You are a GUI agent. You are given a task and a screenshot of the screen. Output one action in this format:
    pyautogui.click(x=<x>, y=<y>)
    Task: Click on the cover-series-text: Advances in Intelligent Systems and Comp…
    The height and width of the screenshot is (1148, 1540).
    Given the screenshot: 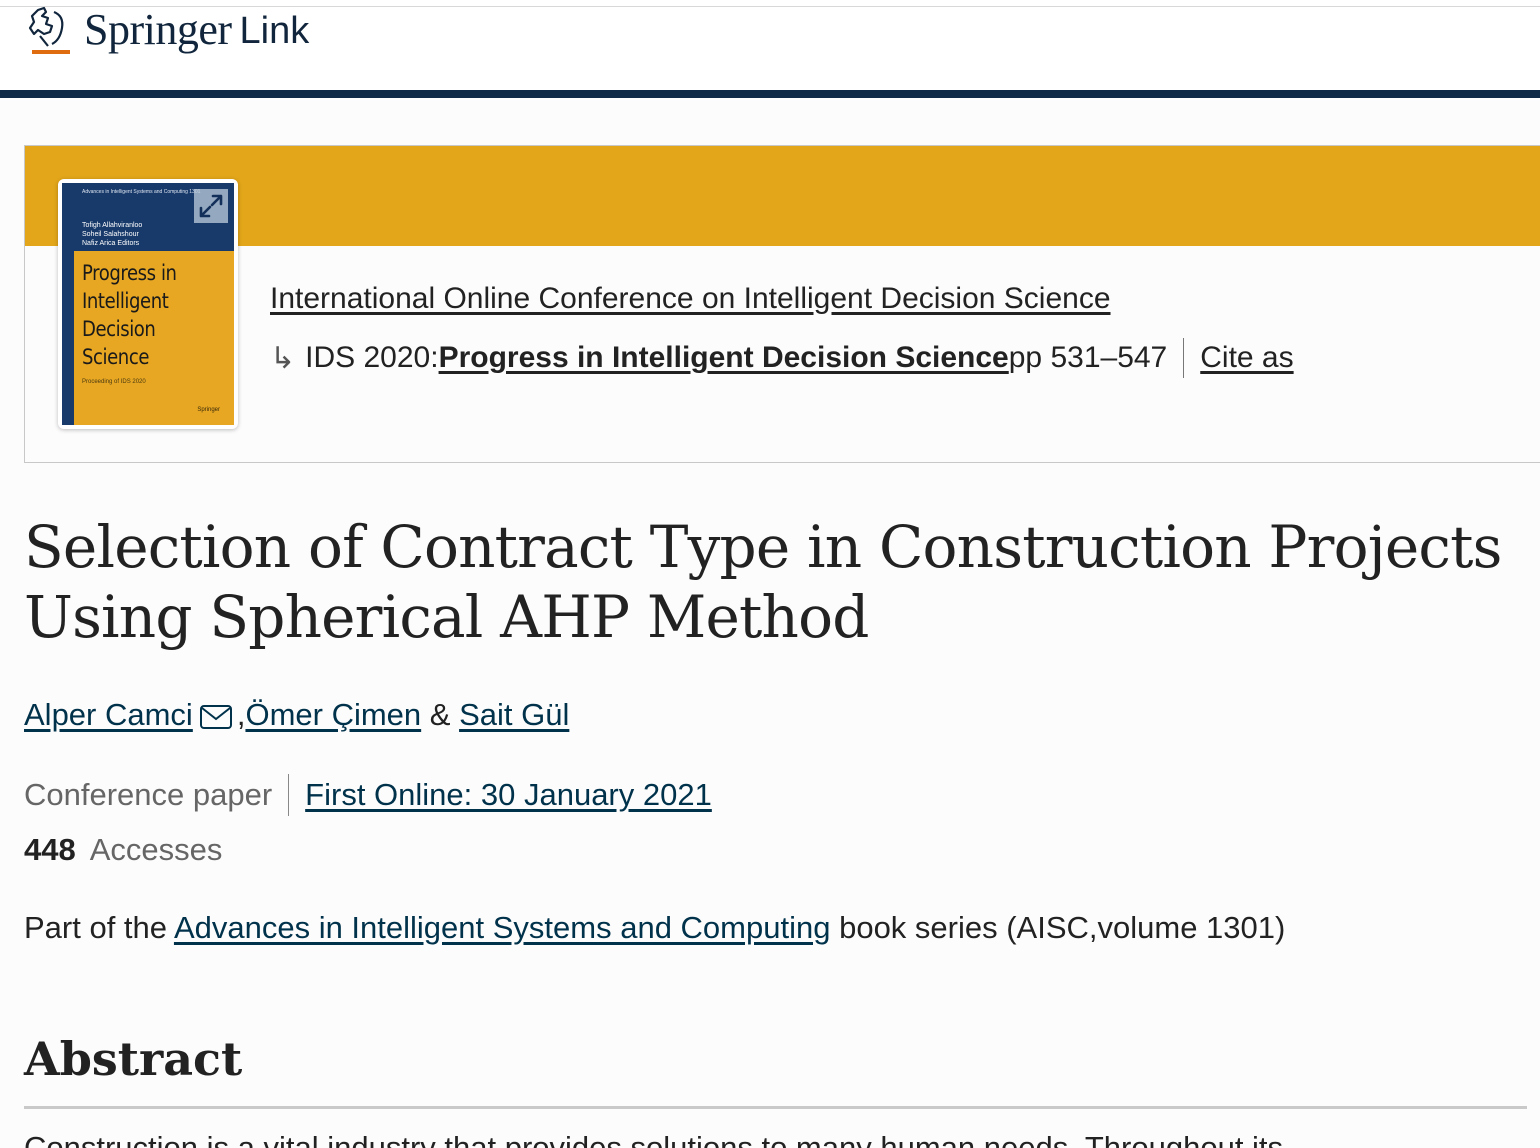 What is the action you would take?
    pyautogui.click(x=141, y=192)
    